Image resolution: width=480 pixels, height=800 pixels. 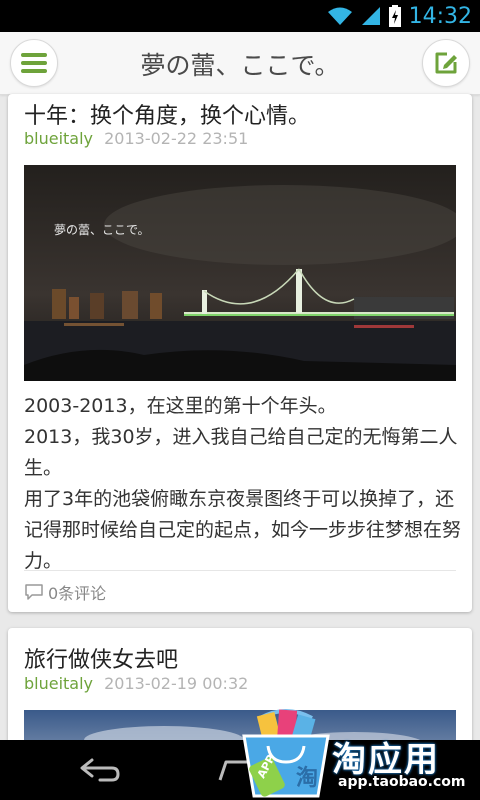 I want to click on wifi-icon, so click(x=339, y=16).